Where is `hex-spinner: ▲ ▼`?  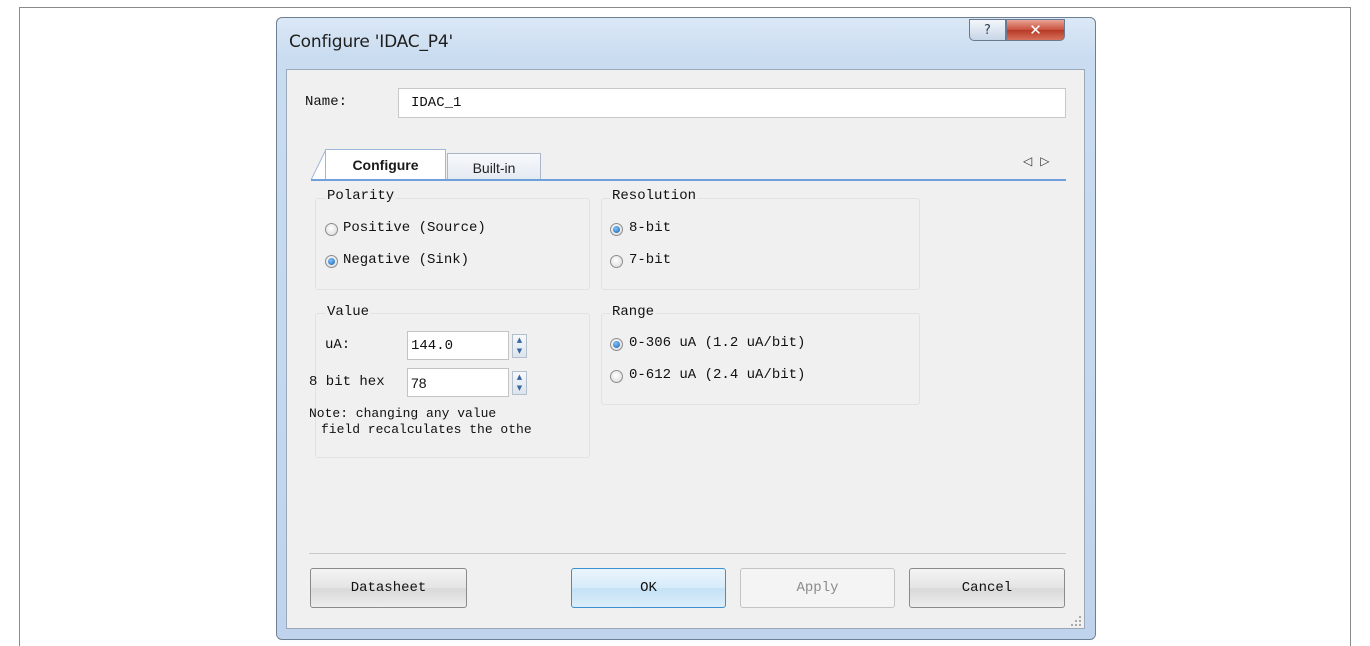
hex-spinner: ▲ ▼ is located at coordinates (519, 383).